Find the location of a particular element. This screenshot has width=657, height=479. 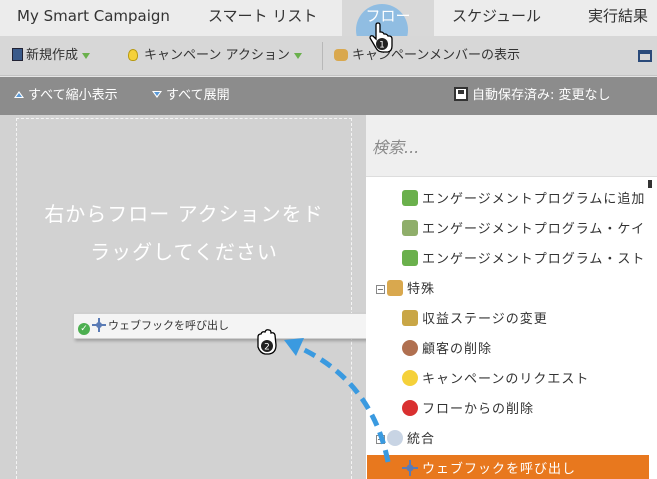

hand-cursor-icon: 1 is located at coordinates (381, 37).